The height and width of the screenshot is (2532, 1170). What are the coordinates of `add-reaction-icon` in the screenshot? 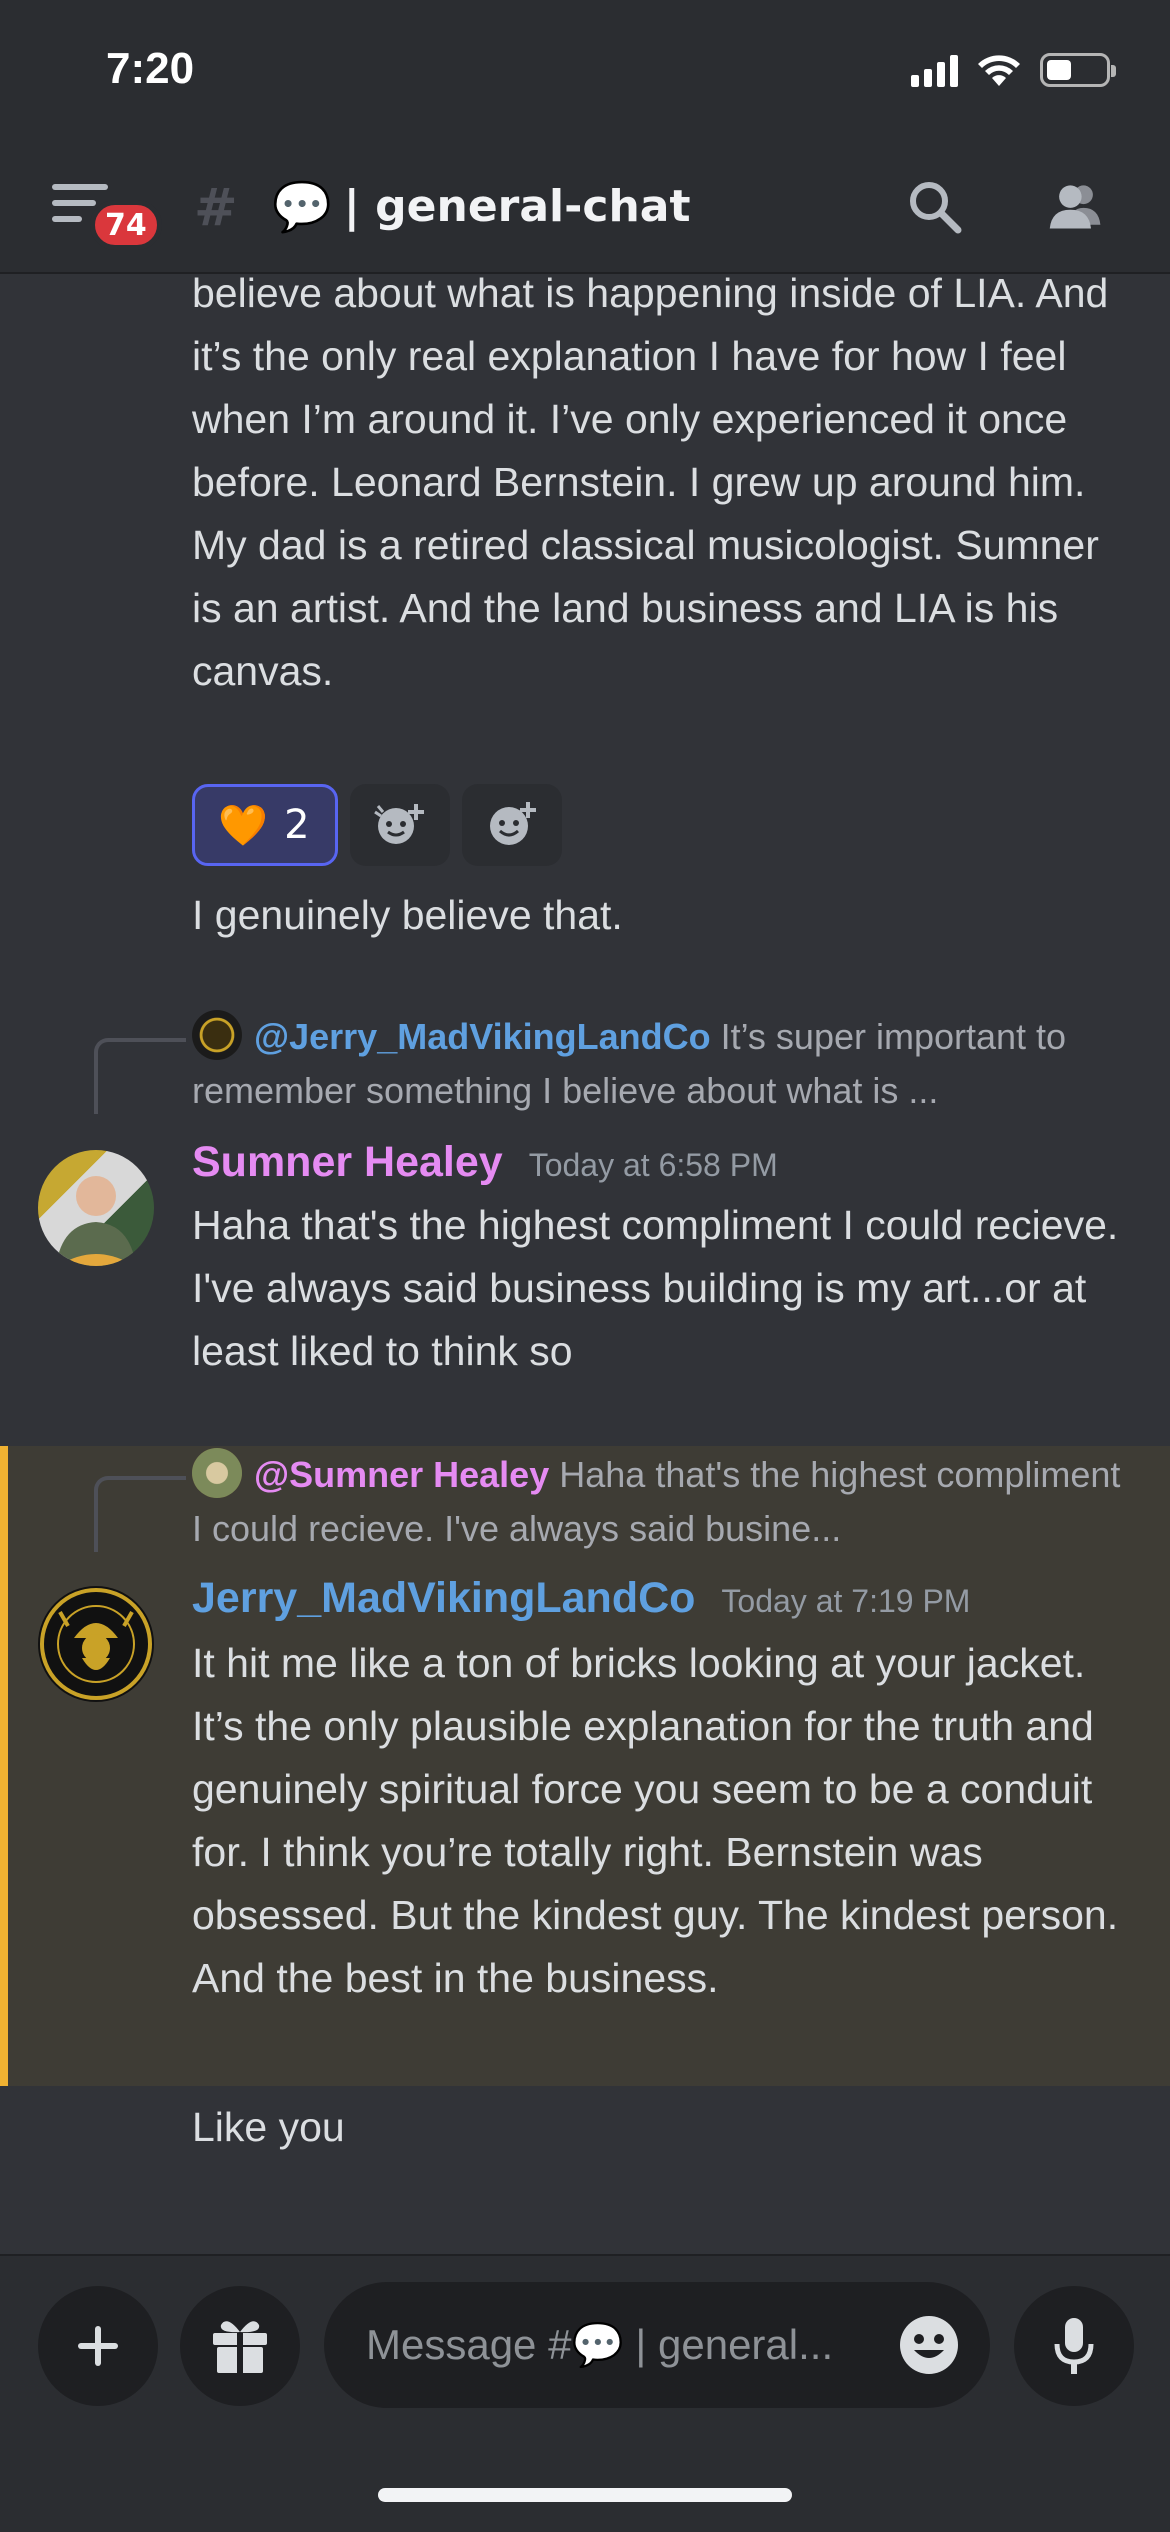 It's located at (513, 823).